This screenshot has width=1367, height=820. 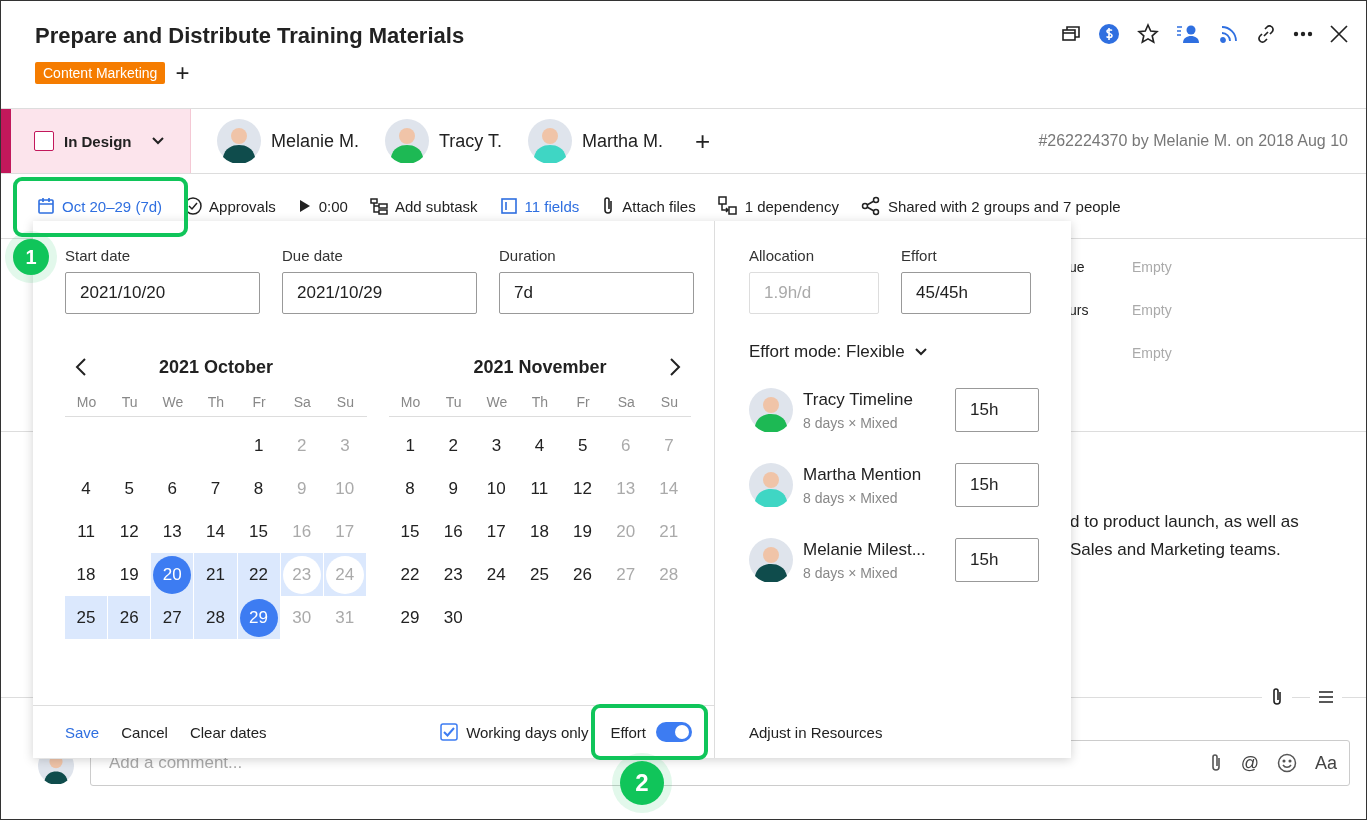 I want to click on cancel-link: Cancel, so click(x=144, y=732).